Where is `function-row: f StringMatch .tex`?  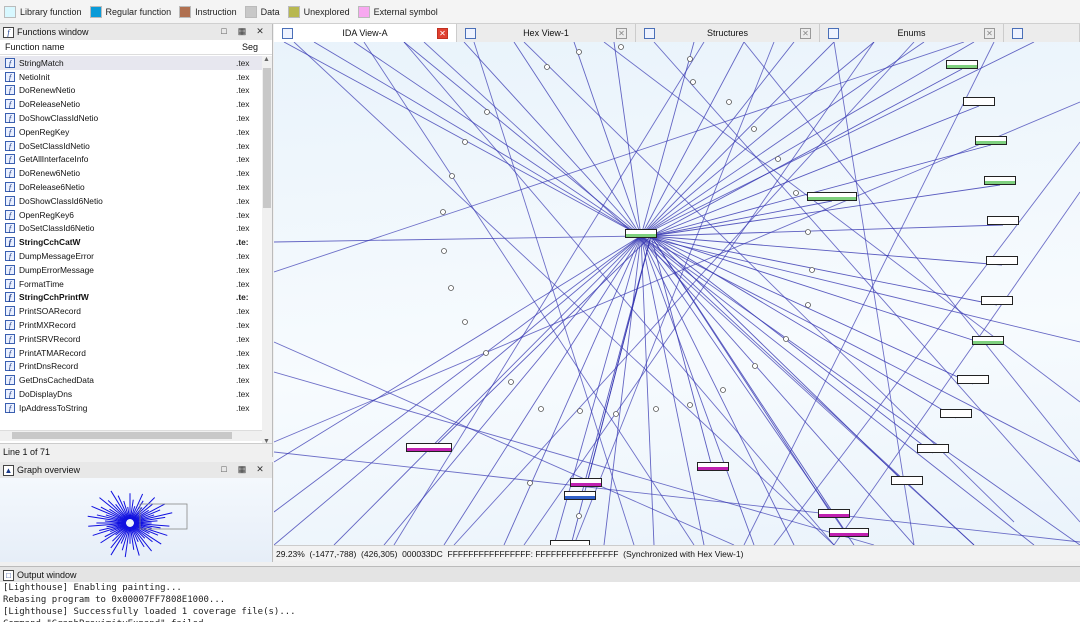 function-row: f StringMatch .tex is located at coordinates (131, 63).